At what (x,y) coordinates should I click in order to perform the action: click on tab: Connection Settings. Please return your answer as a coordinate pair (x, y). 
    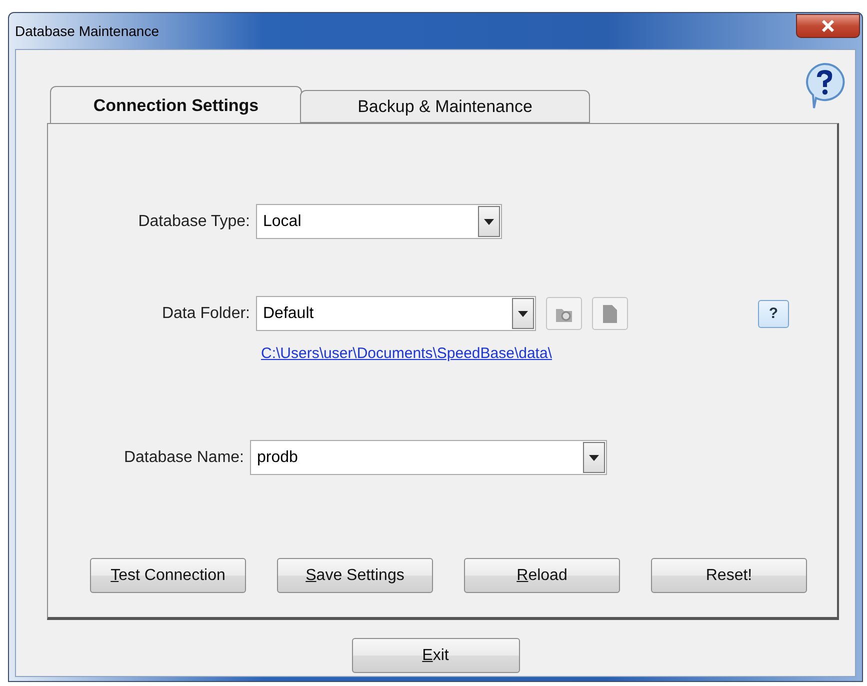
    Looking at the image, I should click on (176, 105).